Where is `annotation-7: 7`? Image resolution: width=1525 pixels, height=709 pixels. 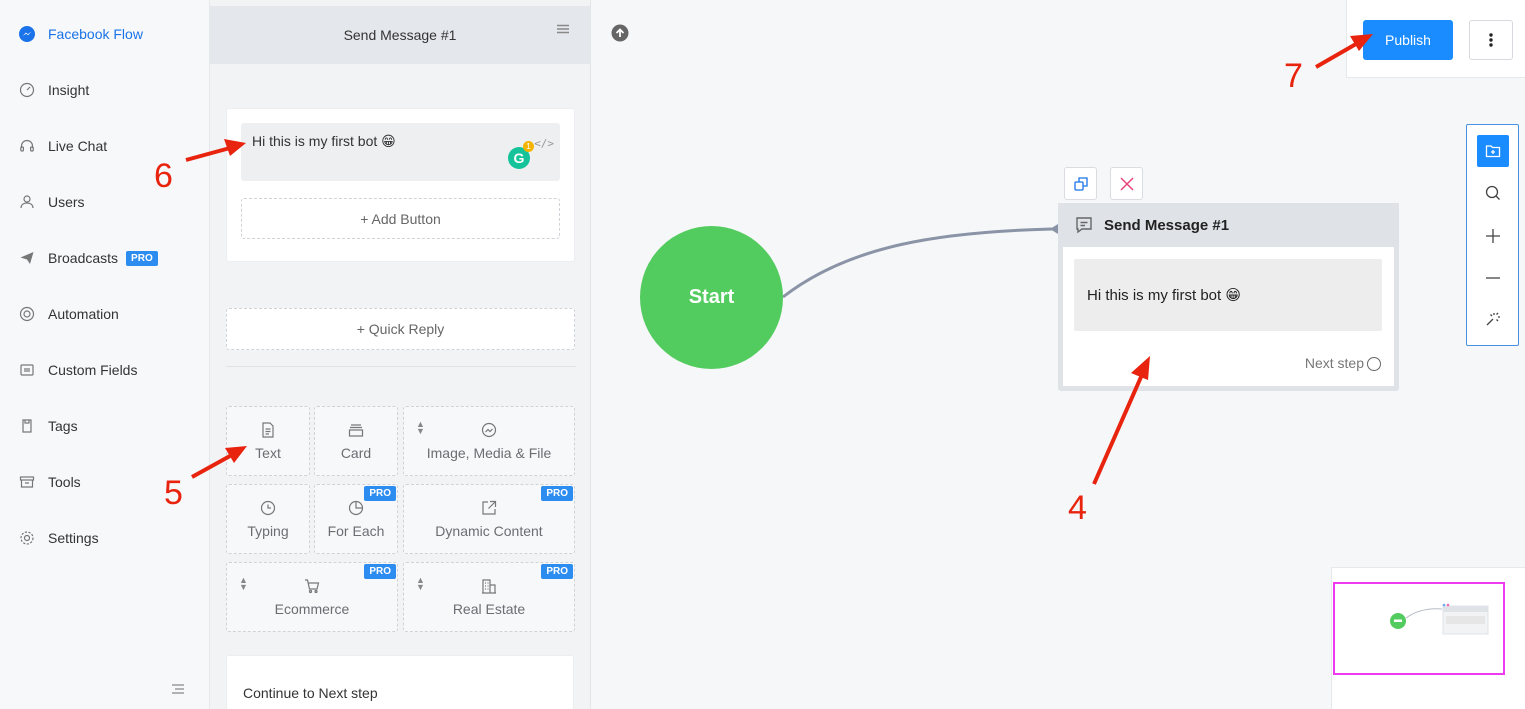 annotation-7: 7 is located at coordinates (1293, 76).